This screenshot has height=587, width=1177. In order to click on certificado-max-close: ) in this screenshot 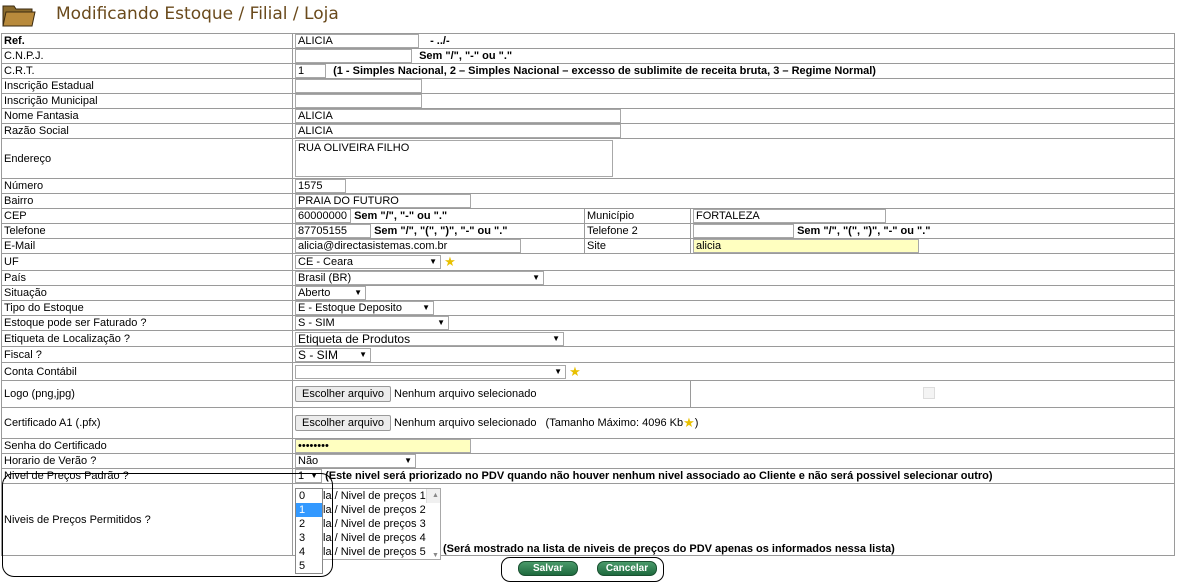, I will do `click(696, 422)`.